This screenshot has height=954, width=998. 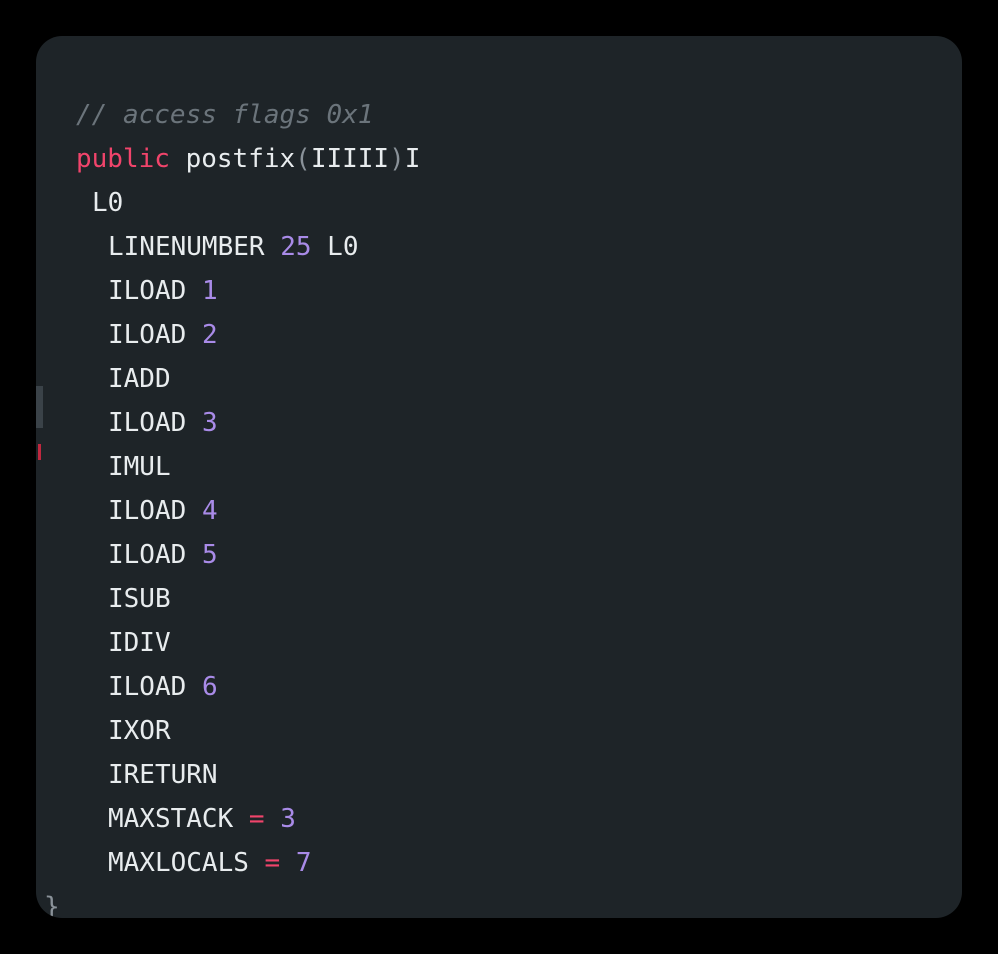 I want to click on method-name: postfix, so click(x=240, y=159).